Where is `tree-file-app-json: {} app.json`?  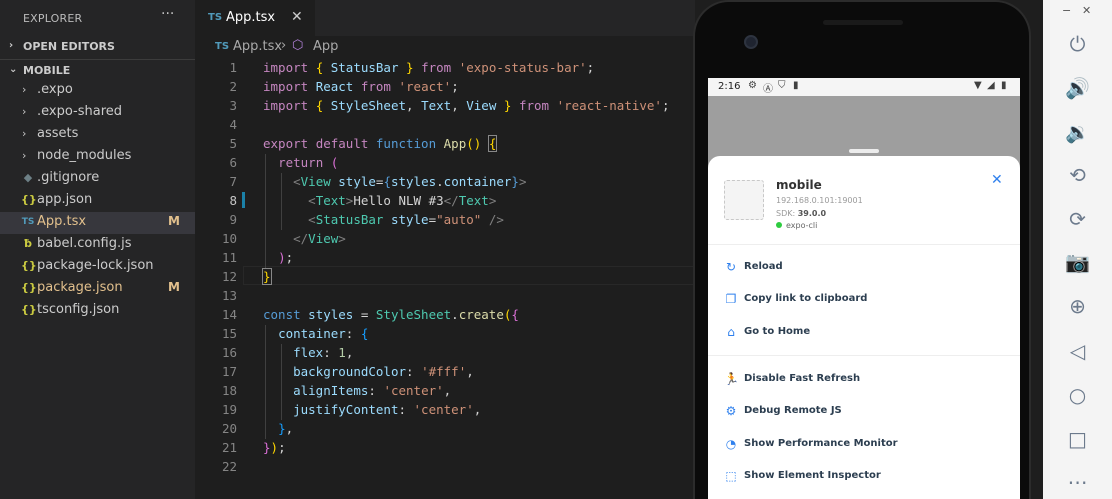 tree-file-app-json: {} app.json is located at coordinates (97, 201).